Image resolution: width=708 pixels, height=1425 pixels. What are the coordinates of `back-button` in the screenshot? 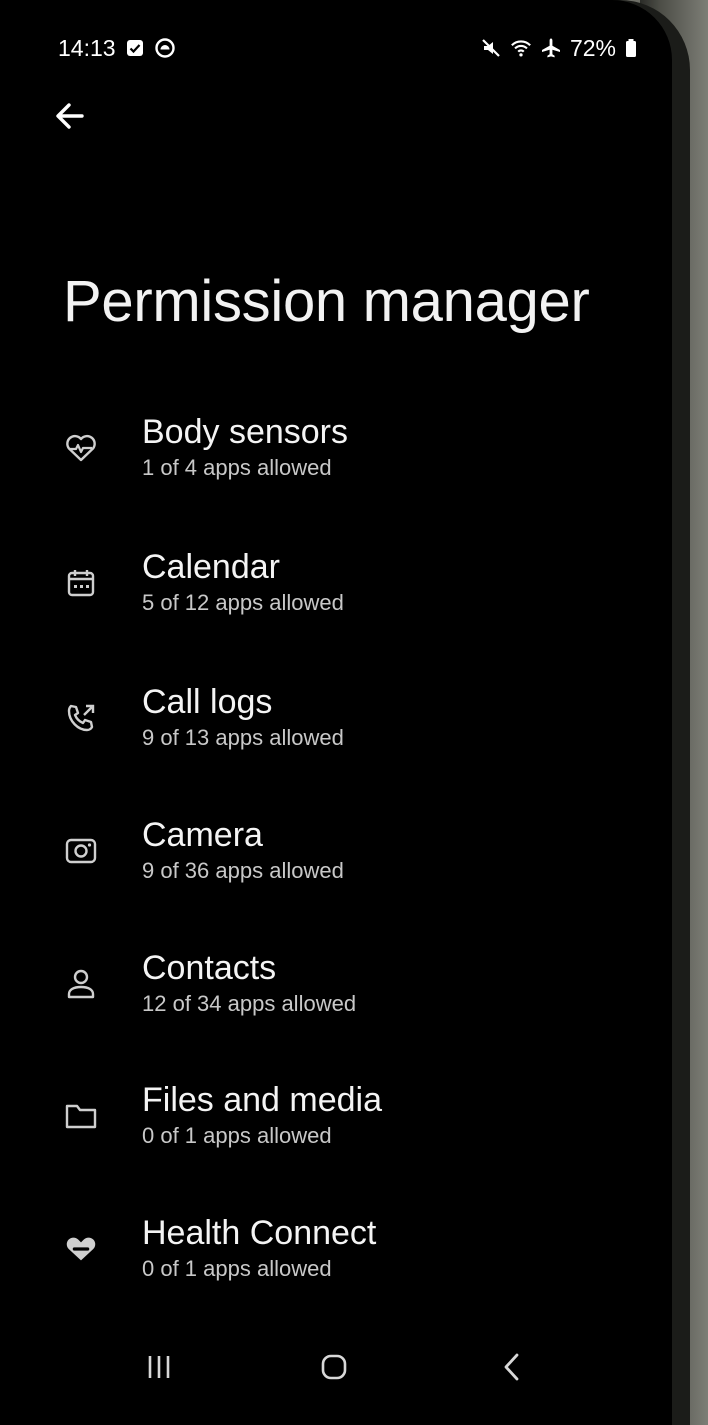 It's located at (70, 116).